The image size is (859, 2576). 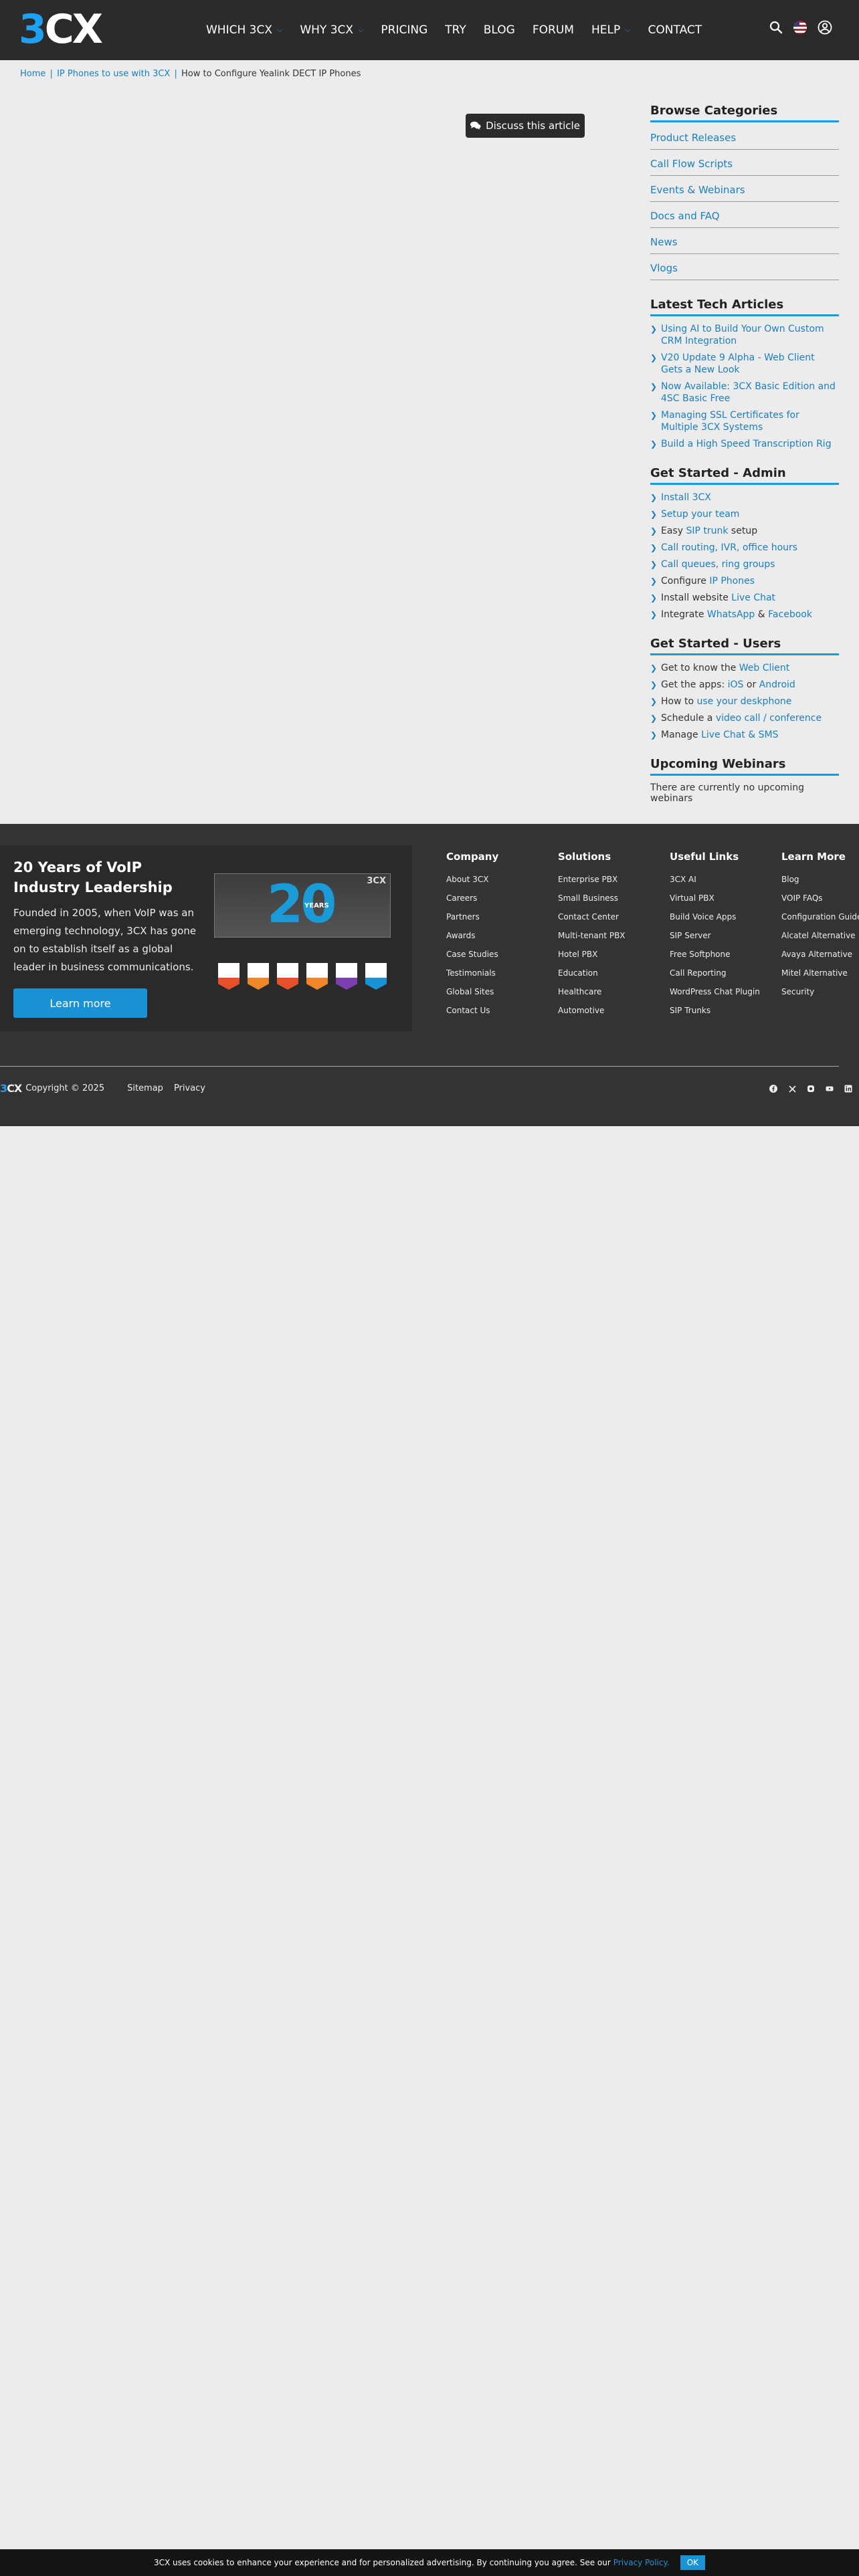 What do you see at coordinates (472, 935) in the screenshot?
I see `footer-link: Awards` at bounding box center [472, 935].